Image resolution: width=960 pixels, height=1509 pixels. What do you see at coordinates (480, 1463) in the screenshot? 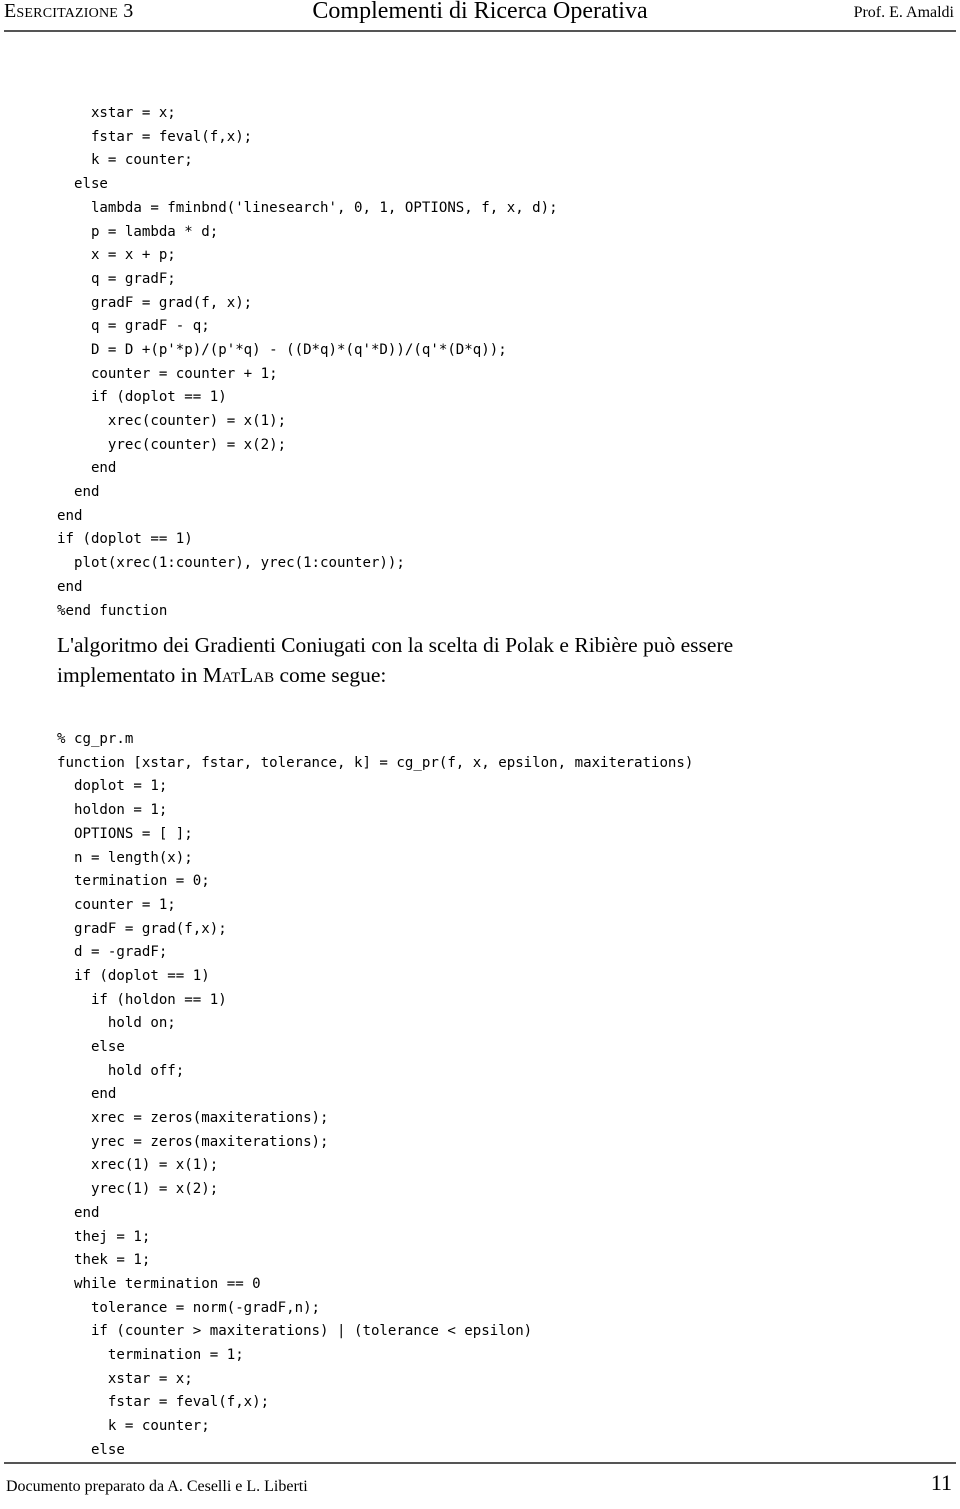
I see `footer-rule` at bounding box center [480, 1463].